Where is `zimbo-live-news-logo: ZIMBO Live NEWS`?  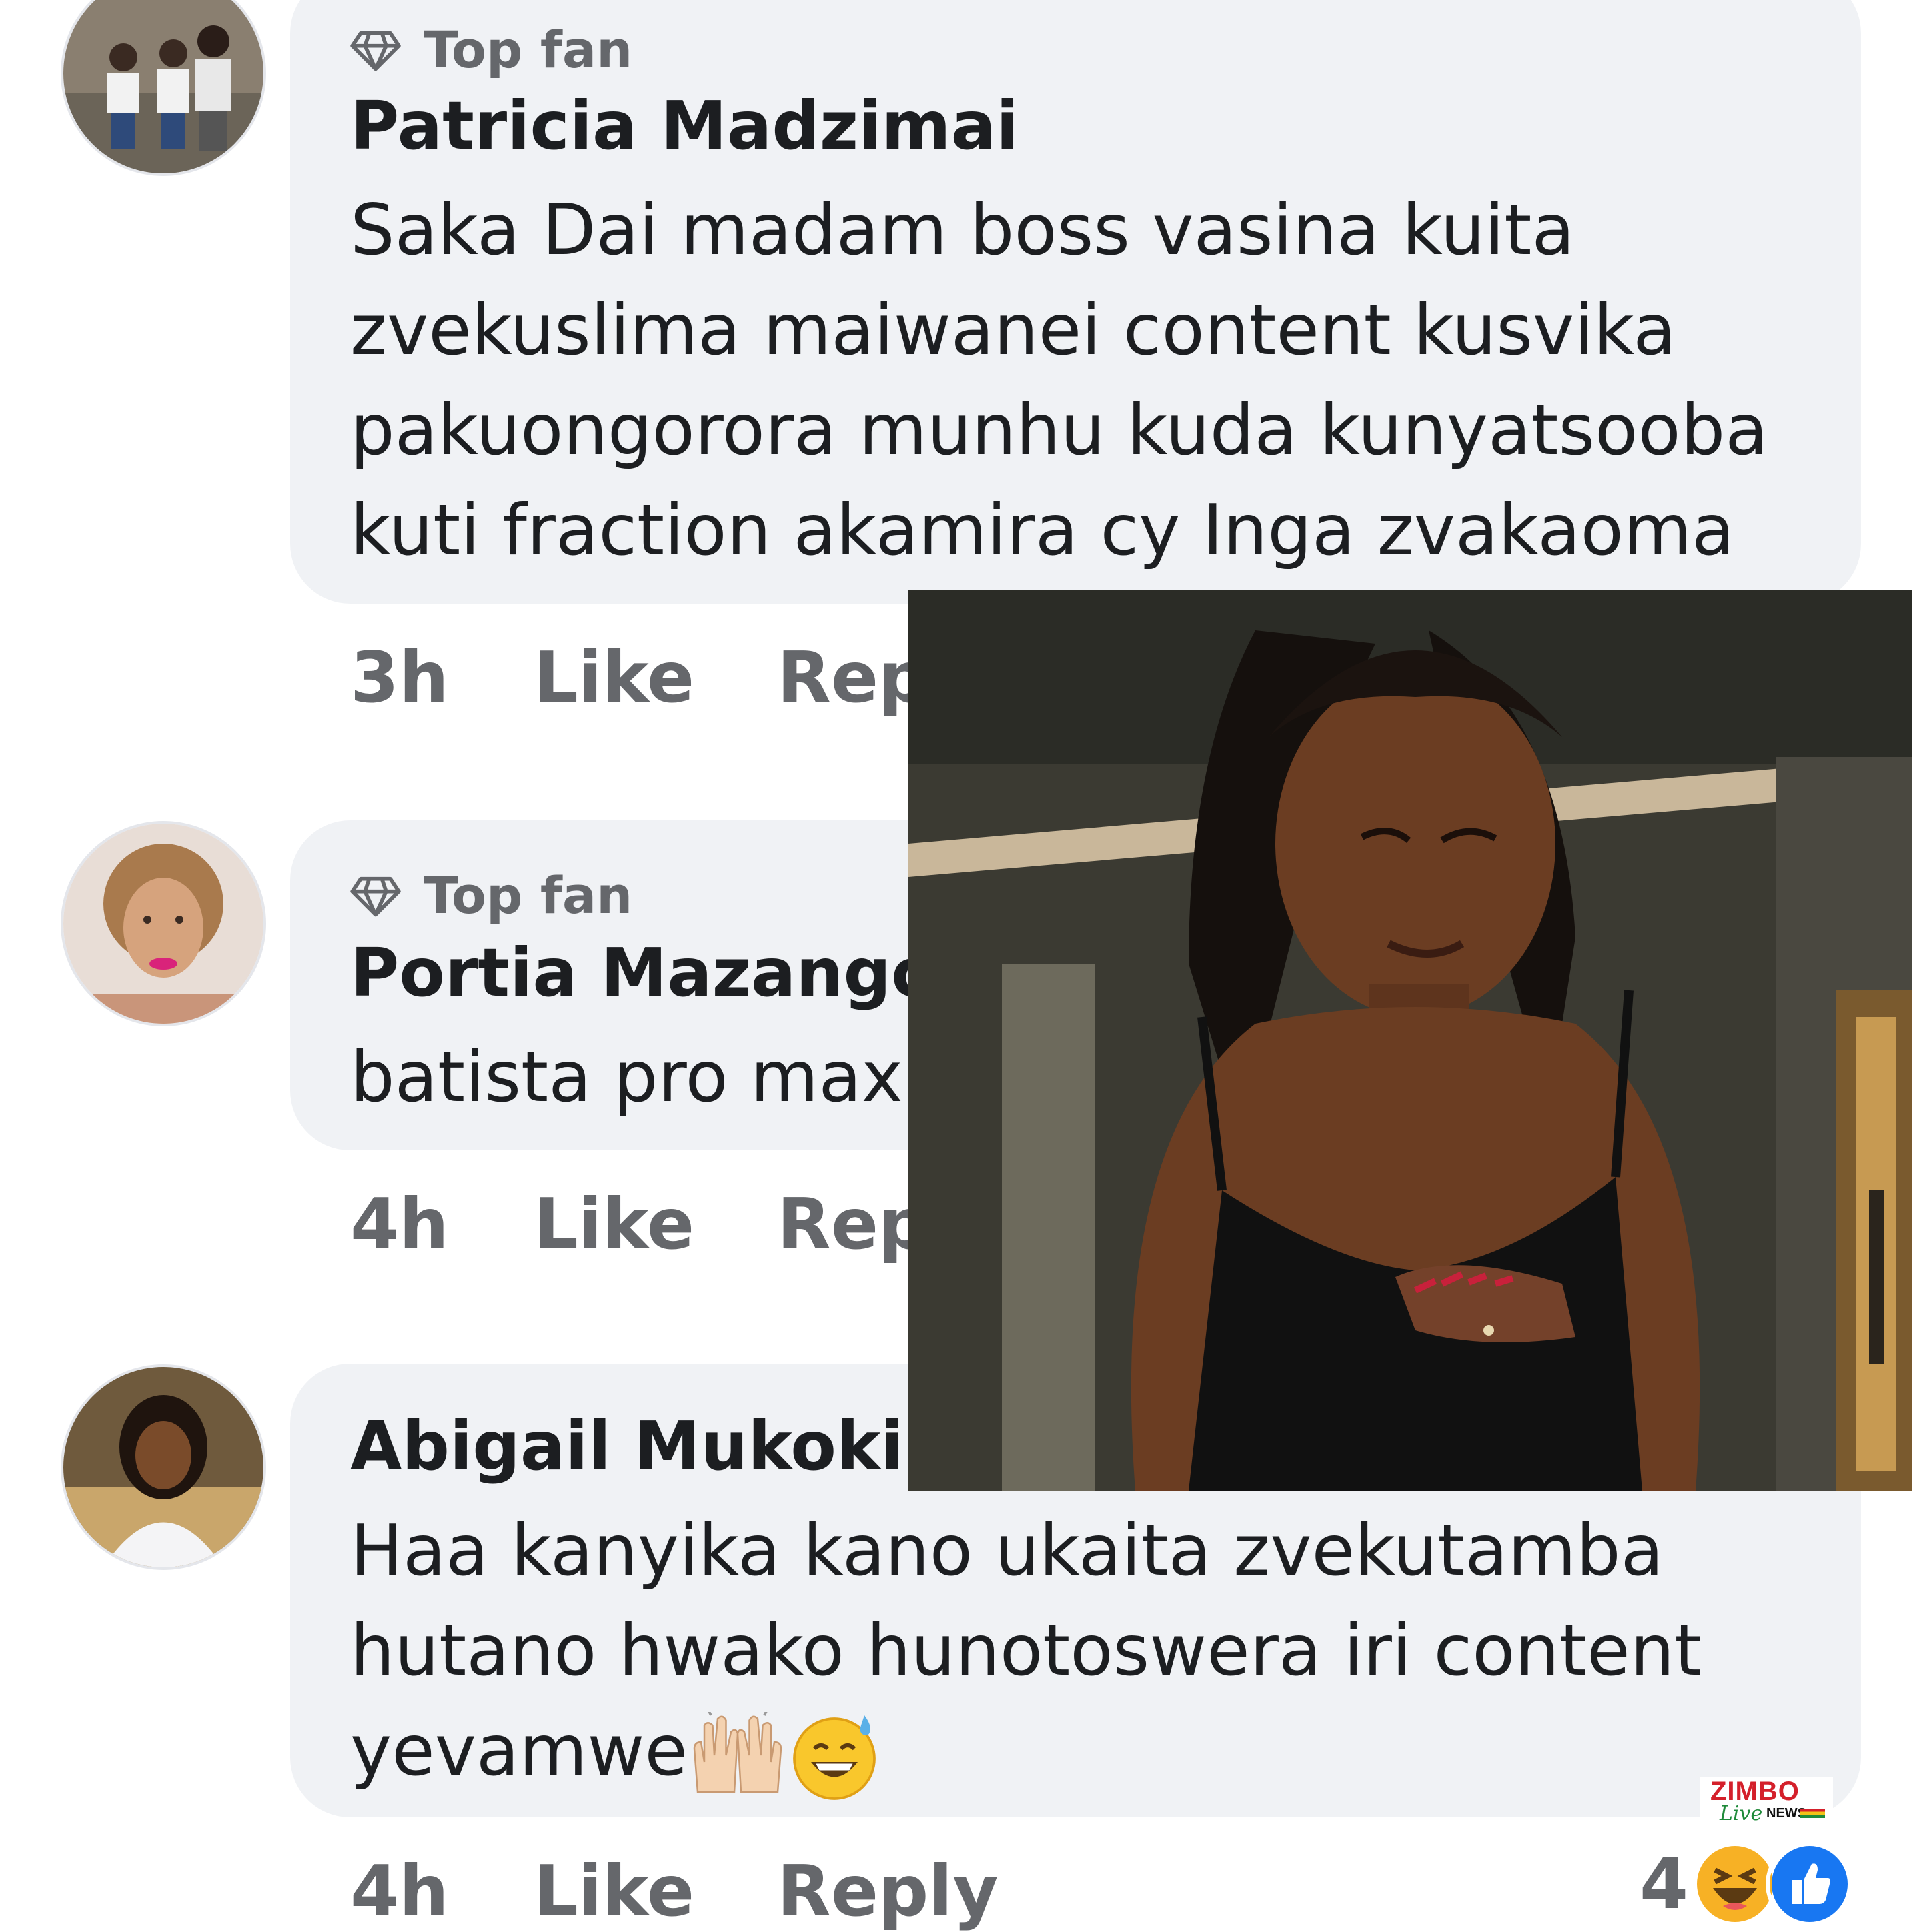
zimbo-live-news-logo: ZIMBO Live NEWS is located at coordinates (1767, 1801).